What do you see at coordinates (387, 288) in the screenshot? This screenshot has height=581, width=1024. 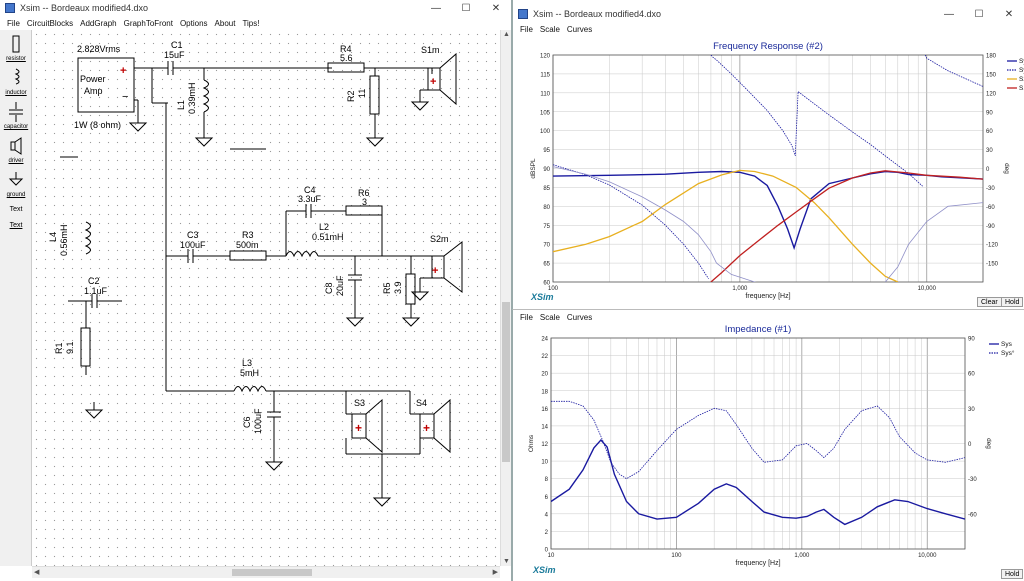 I see `R5-name: R5` at bounding box center [387, 288].